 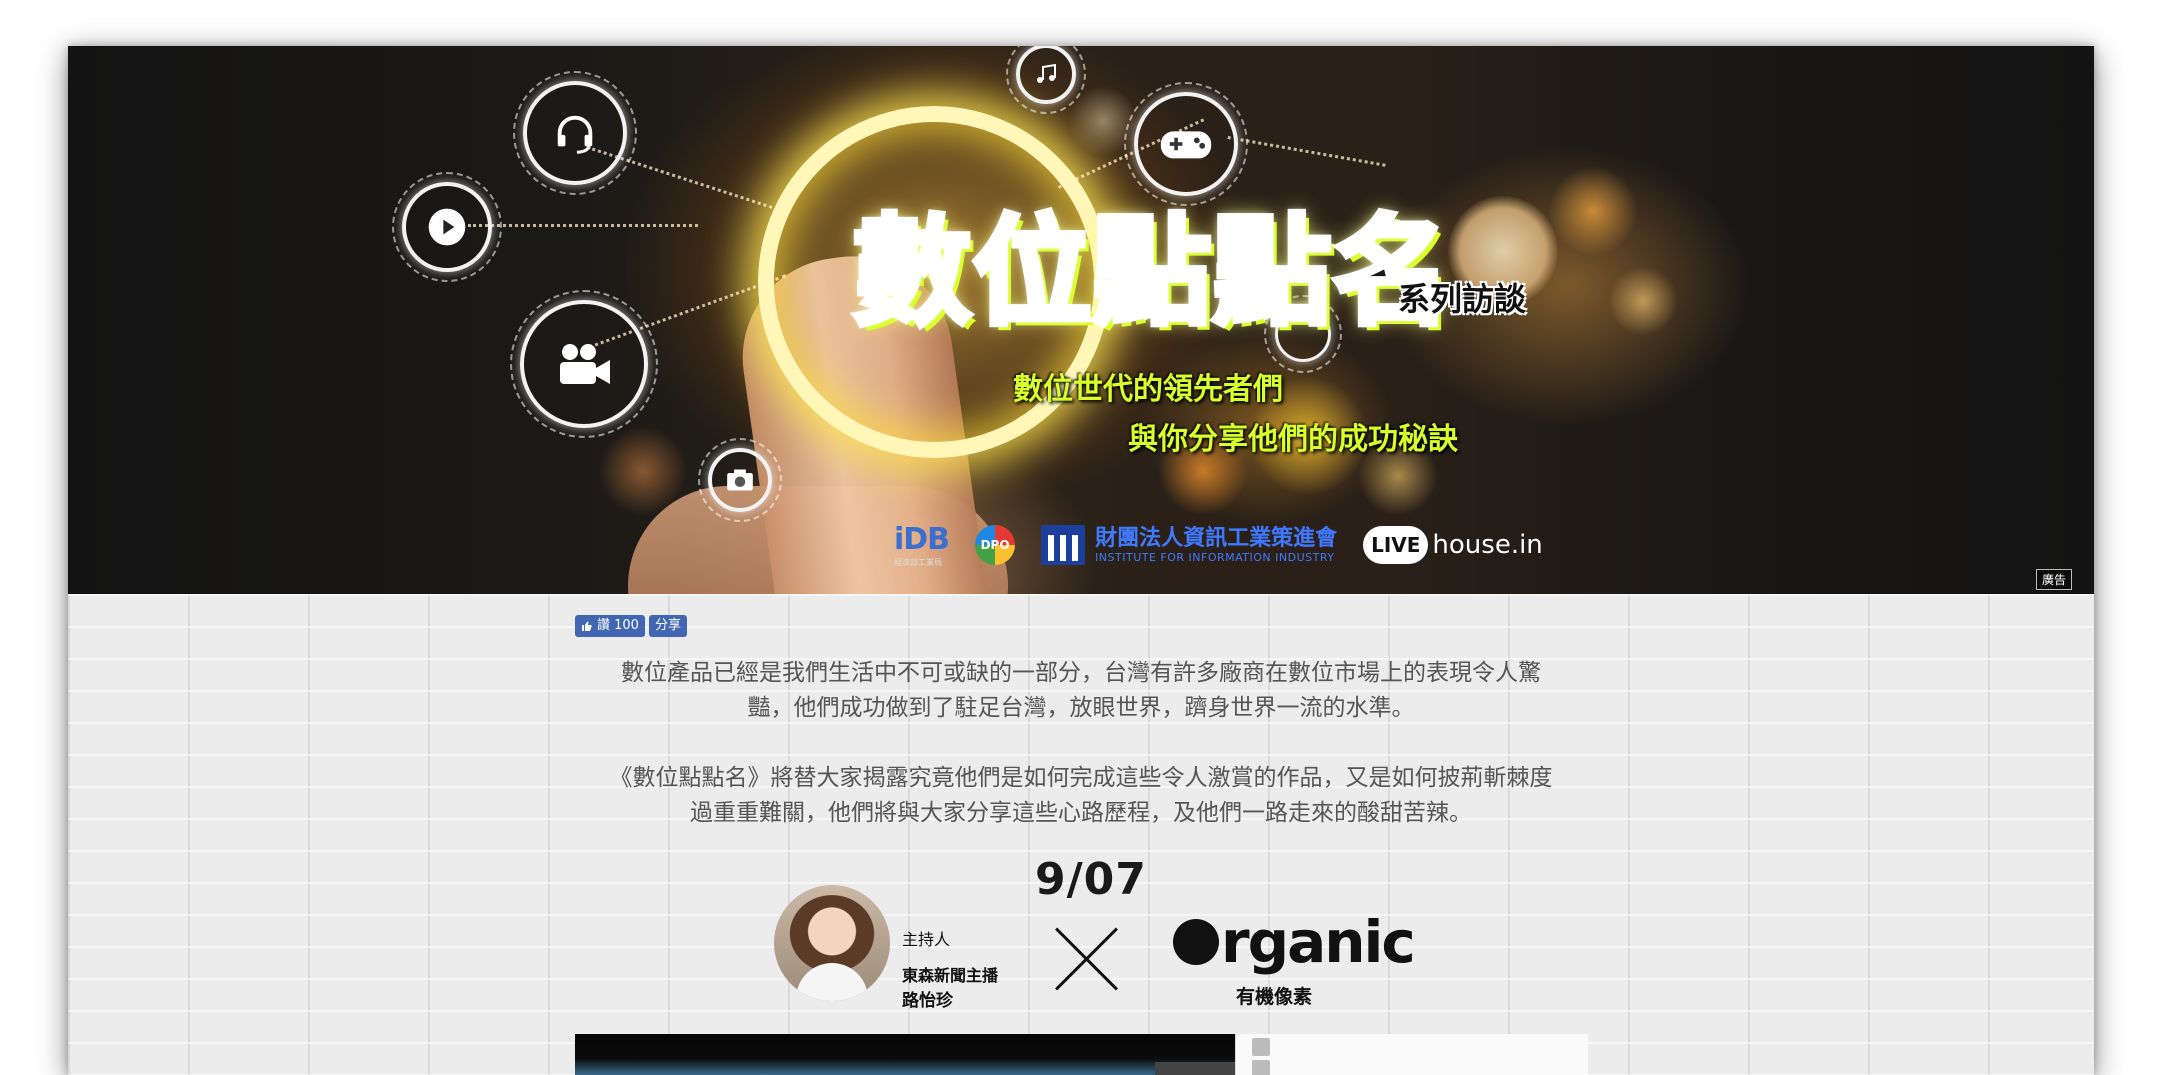 I want to click on facebook-like-button: 讚 100, so click(x=610, y=626).